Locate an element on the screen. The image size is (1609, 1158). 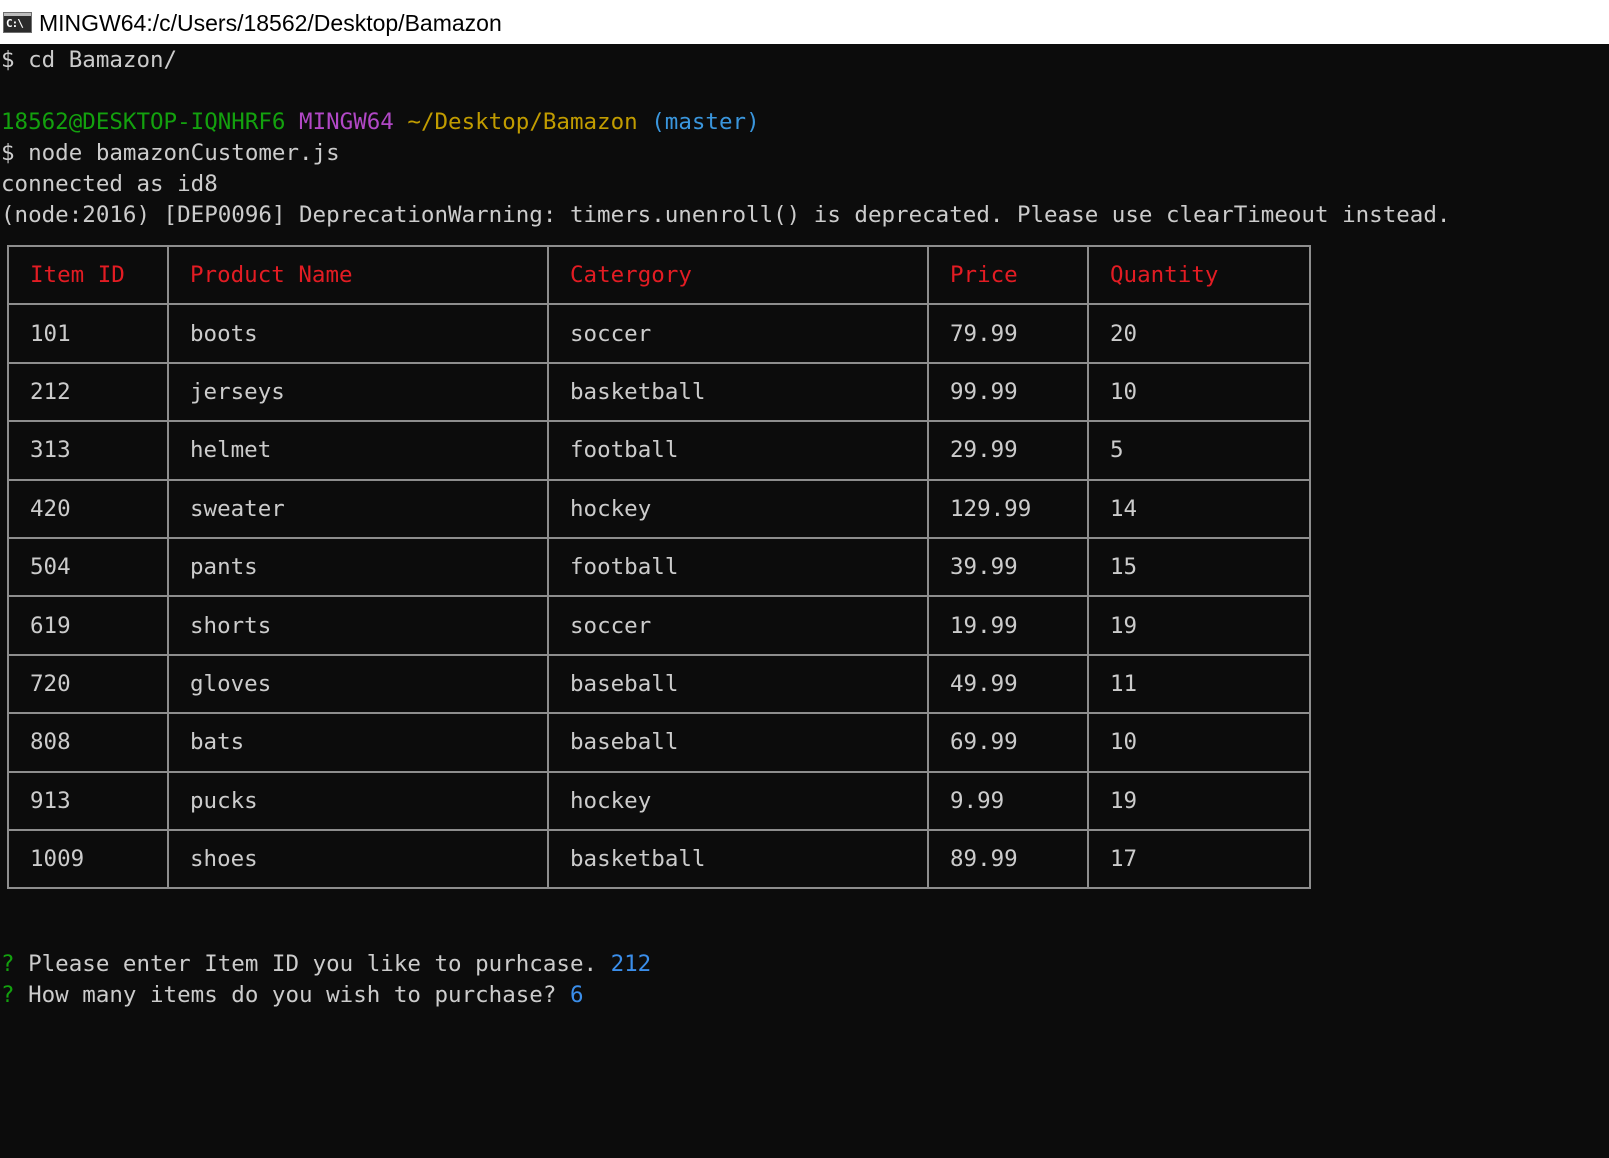
table-row: 1009 shoes basketball 89.99 17 is located at coordinates (659, 859).